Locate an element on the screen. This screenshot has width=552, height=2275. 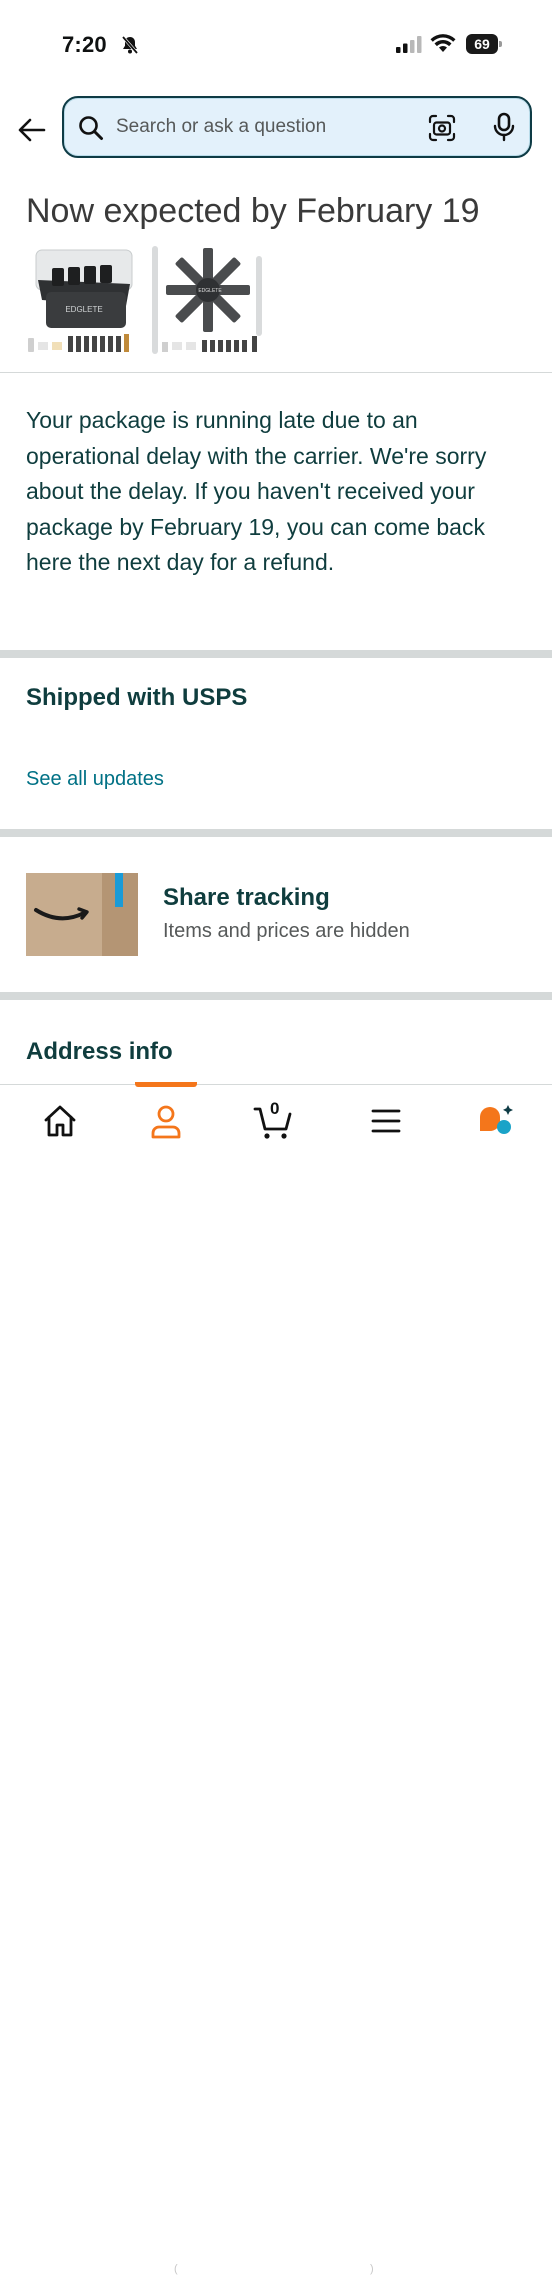
back-arrow-button is located at coordinates (32, 130).